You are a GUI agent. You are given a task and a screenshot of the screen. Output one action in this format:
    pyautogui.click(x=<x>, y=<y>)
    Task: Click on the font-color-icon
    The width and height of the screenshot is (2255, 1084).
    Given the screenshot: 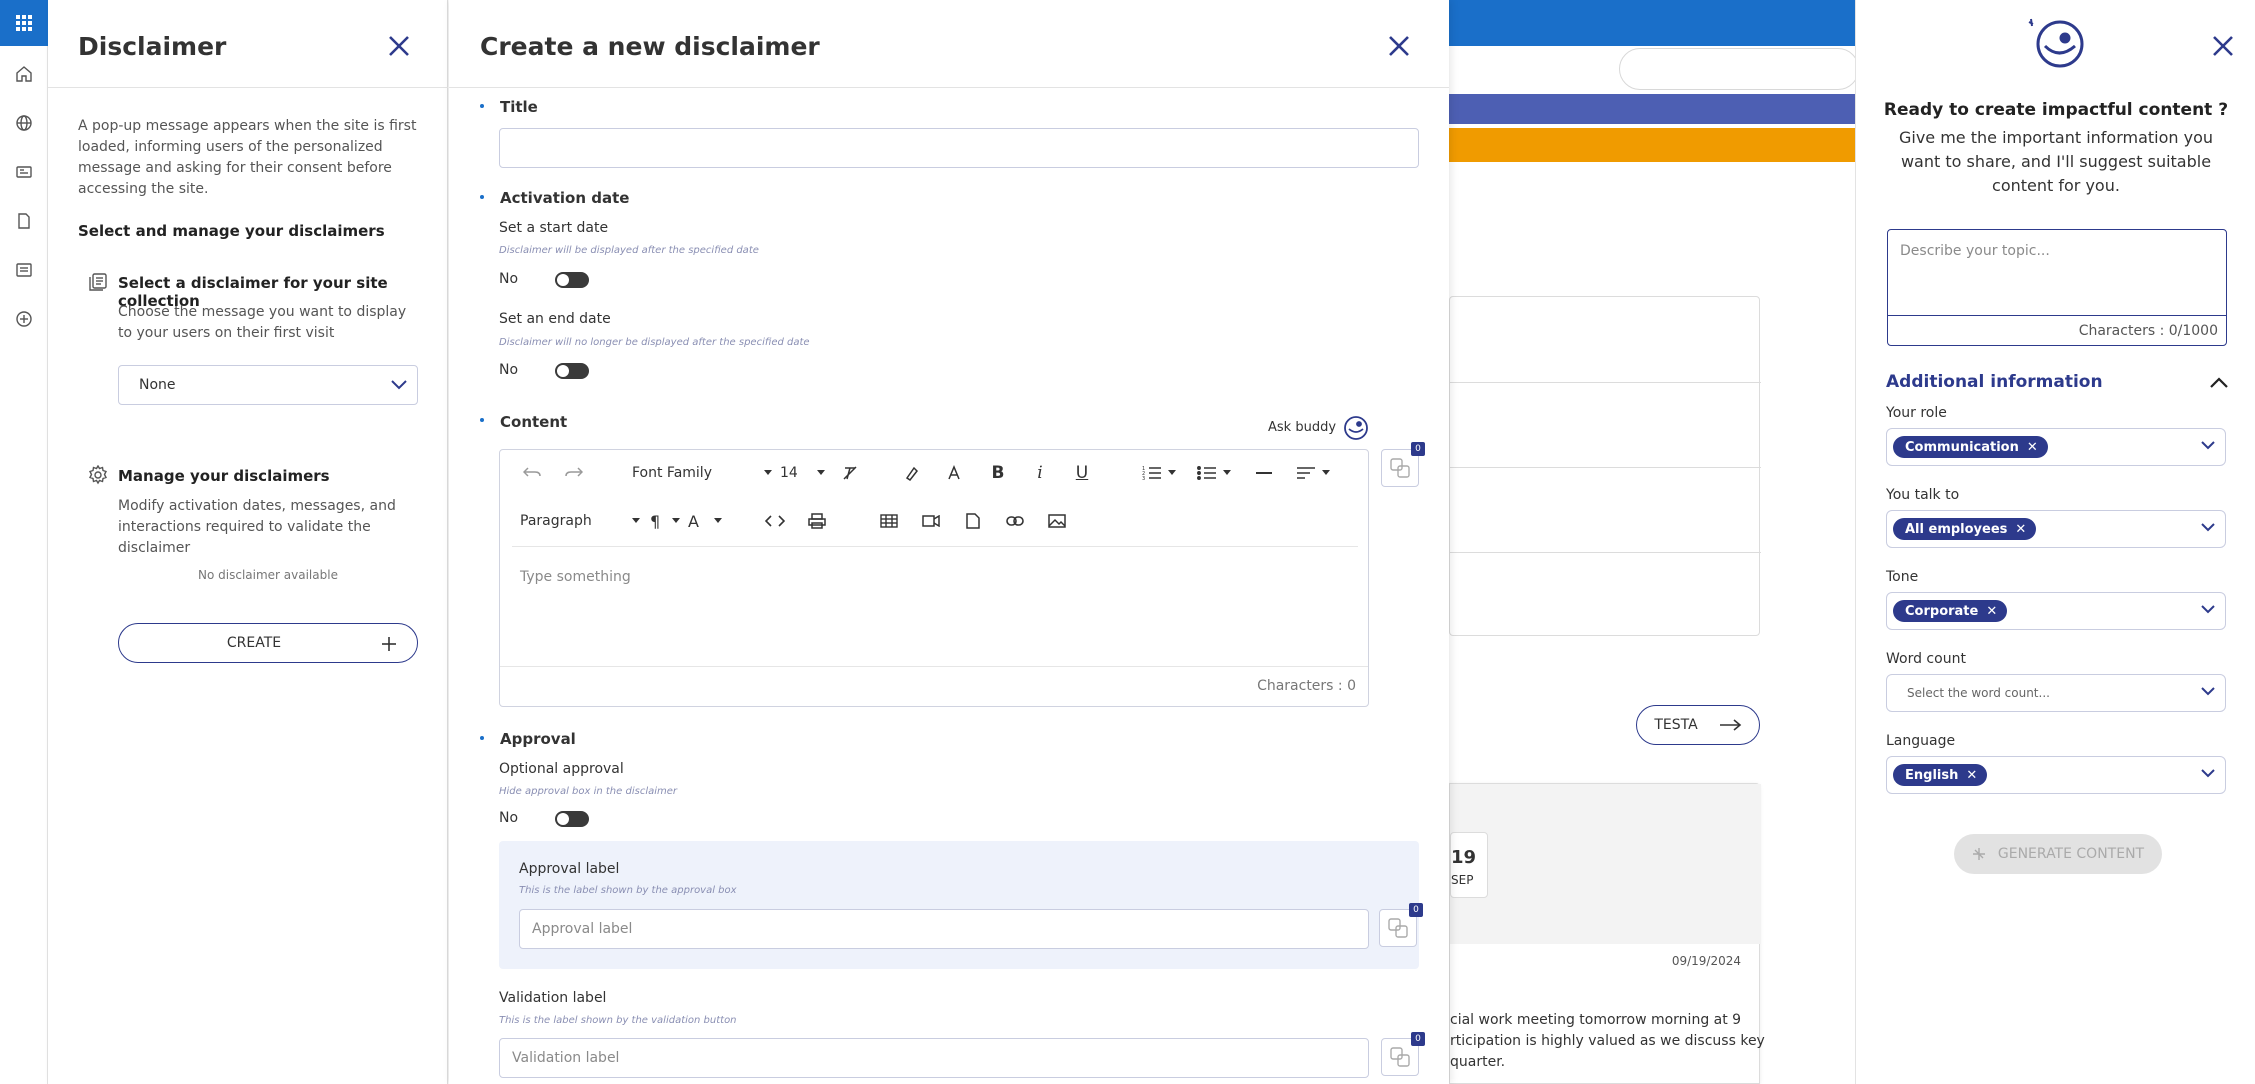 What is the action you would take?
    pyautogui.click(x=954, y=473)
    